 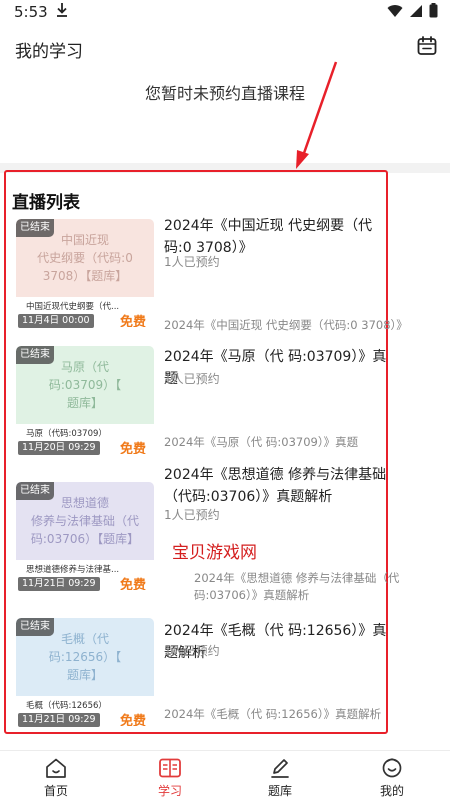 What do you see at coordinates (85, 657) in the screenshot?
I see `thumbnail-art-text: 毛概（代 码:12656）【 题库】` at bounding box center [85, 657].